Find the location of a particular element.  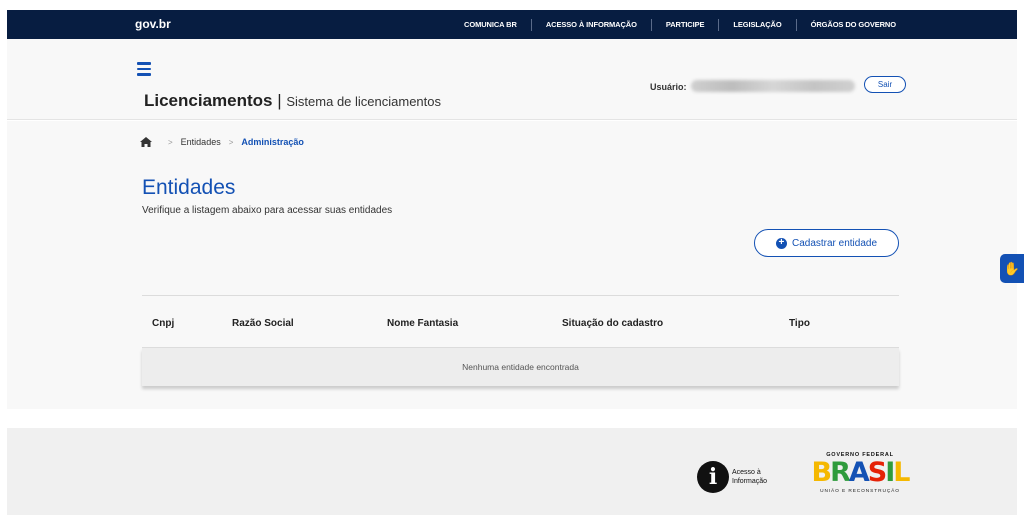

brasil-letter-s: S is located at coordinates (877, 472).